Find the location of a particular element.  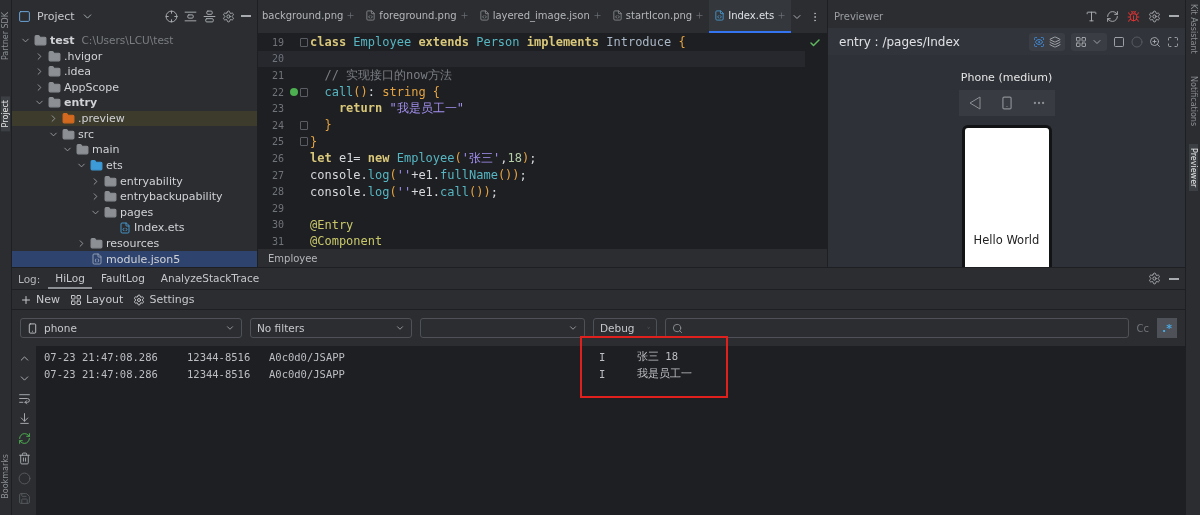

layers-icon is located at coordinates (1055, 41).